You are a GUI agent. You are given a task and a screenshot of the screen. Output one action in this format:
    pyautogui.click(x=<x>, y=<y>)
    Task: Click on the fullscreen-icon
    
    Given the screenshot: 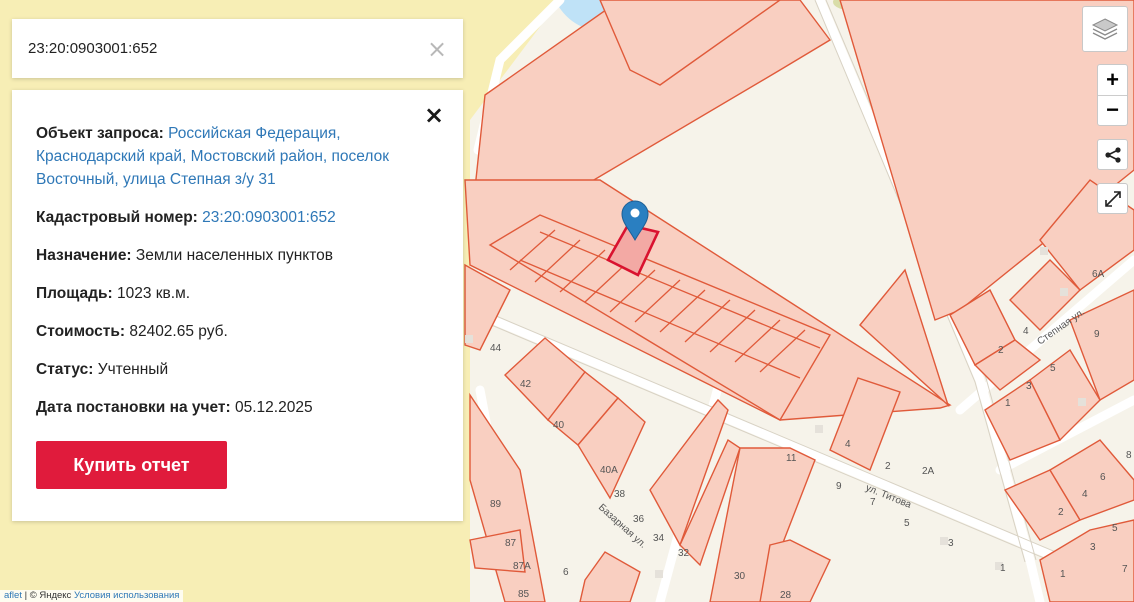 What is the action you would take?
    pyautogui.click(x=1112, y=198)
    